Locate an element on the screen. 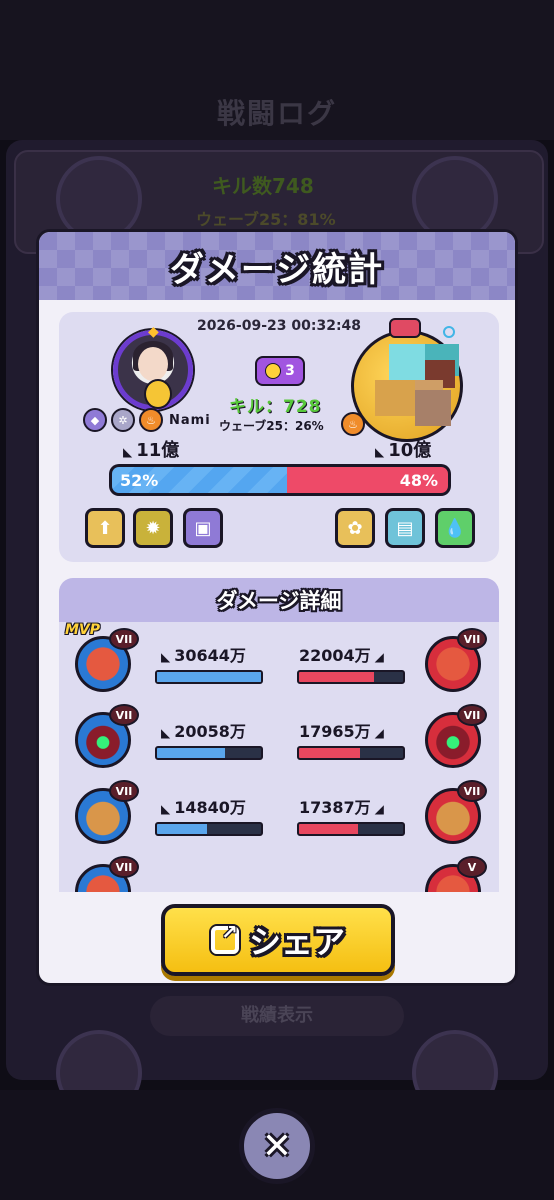 This screenshot has width=554, height=1200. close-icon: ✕ is located at coordinates (277, 1146).